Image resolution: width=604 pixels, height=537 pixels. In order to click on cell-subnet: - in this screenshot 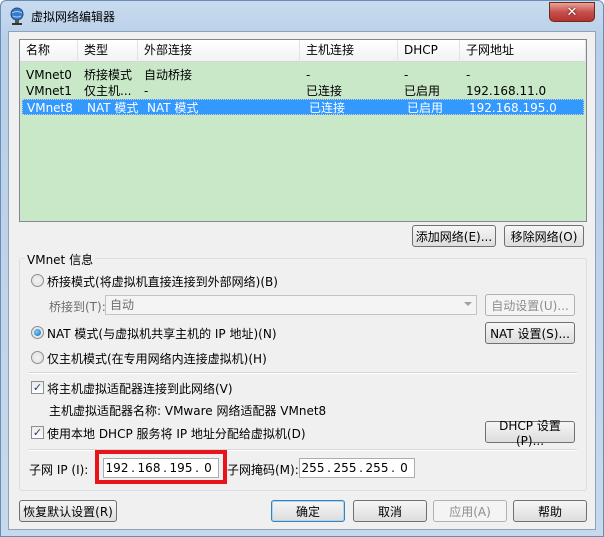, I will do `click(468, 75)`.